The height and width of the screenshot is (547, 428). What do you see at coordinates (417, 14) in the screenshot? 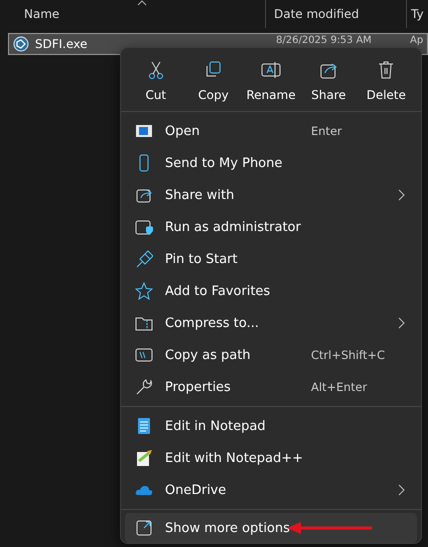
I see `column-header: Ty` at bounding box center [417, 14].